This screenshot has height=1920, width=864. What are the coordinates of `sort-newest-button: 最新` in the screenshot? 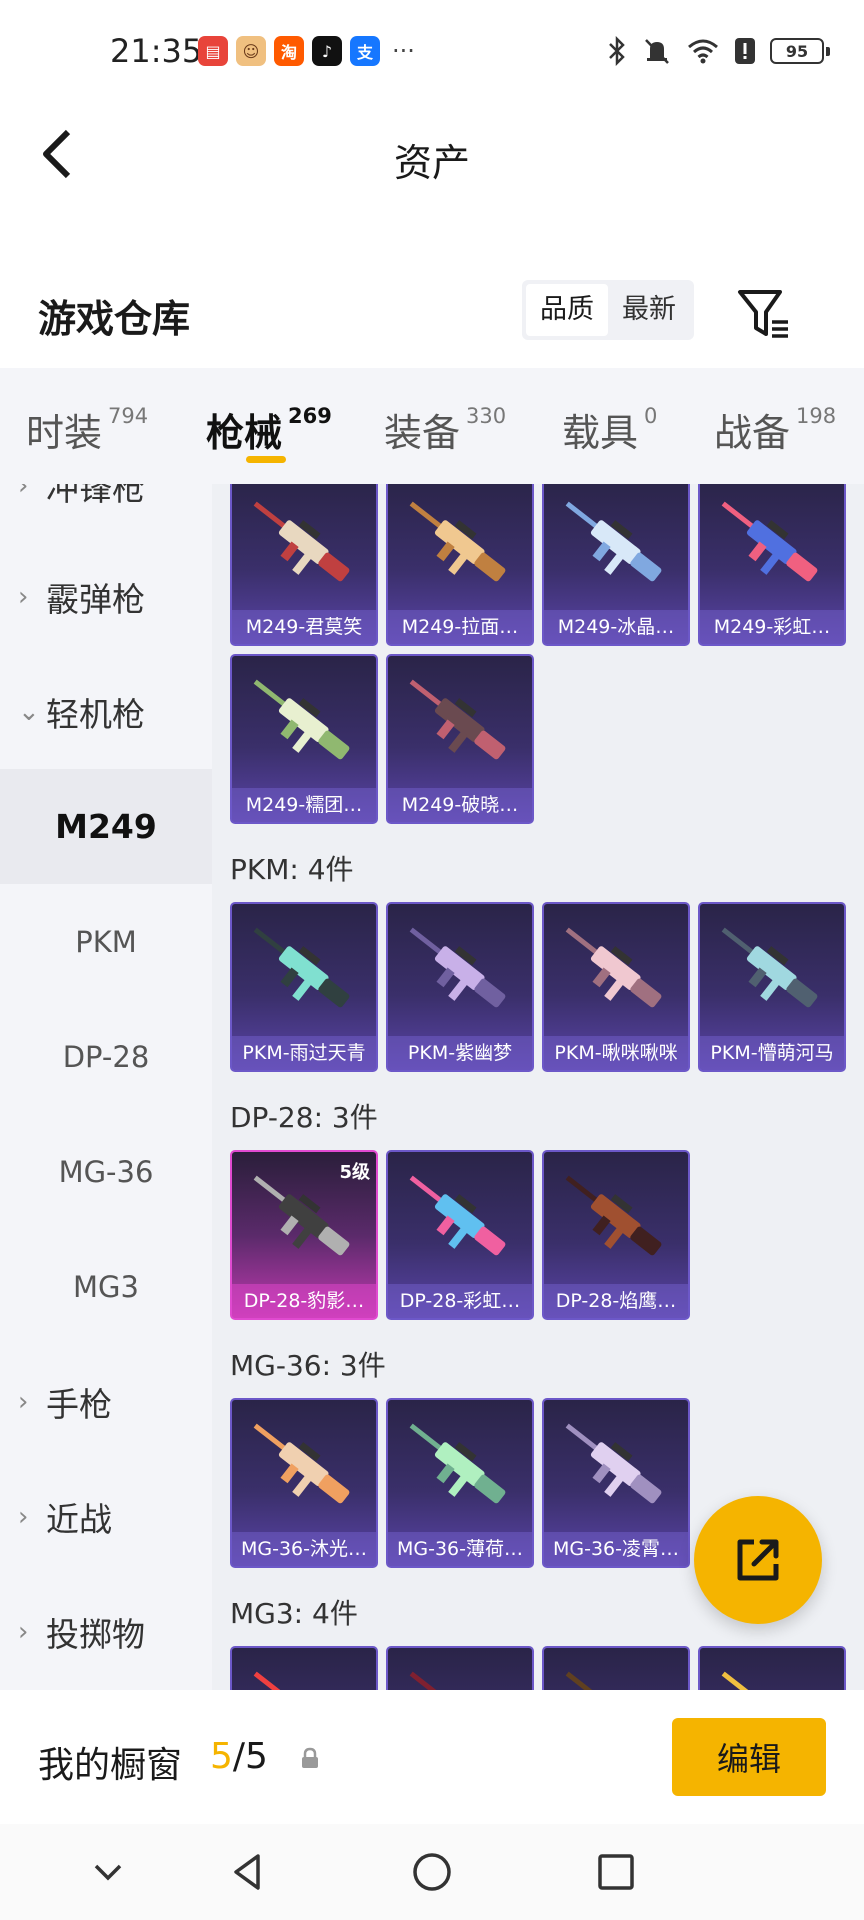 It's located at (649, 310).